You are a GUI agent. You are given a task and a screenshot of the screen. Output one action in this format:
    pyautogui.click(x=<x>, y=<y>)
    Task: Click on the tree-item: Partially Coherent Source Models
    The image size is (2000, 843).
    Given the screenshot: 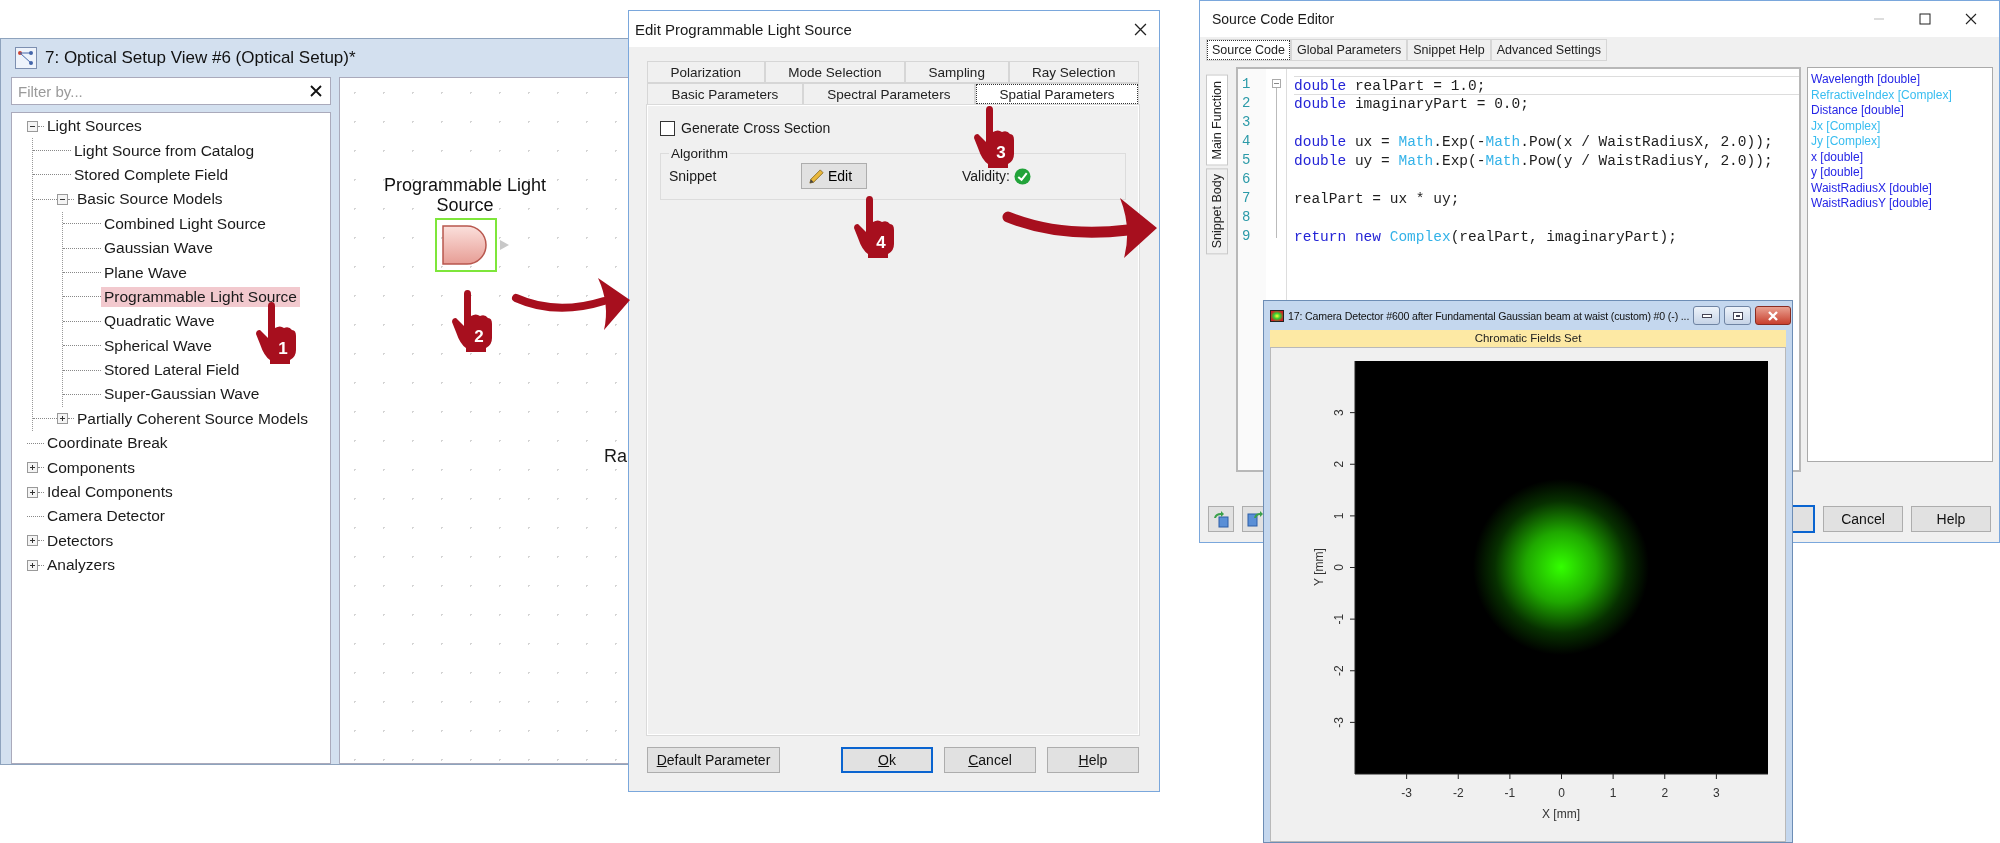 What is the action you would take?
    pyautogui.click(x=192, y=418)
    